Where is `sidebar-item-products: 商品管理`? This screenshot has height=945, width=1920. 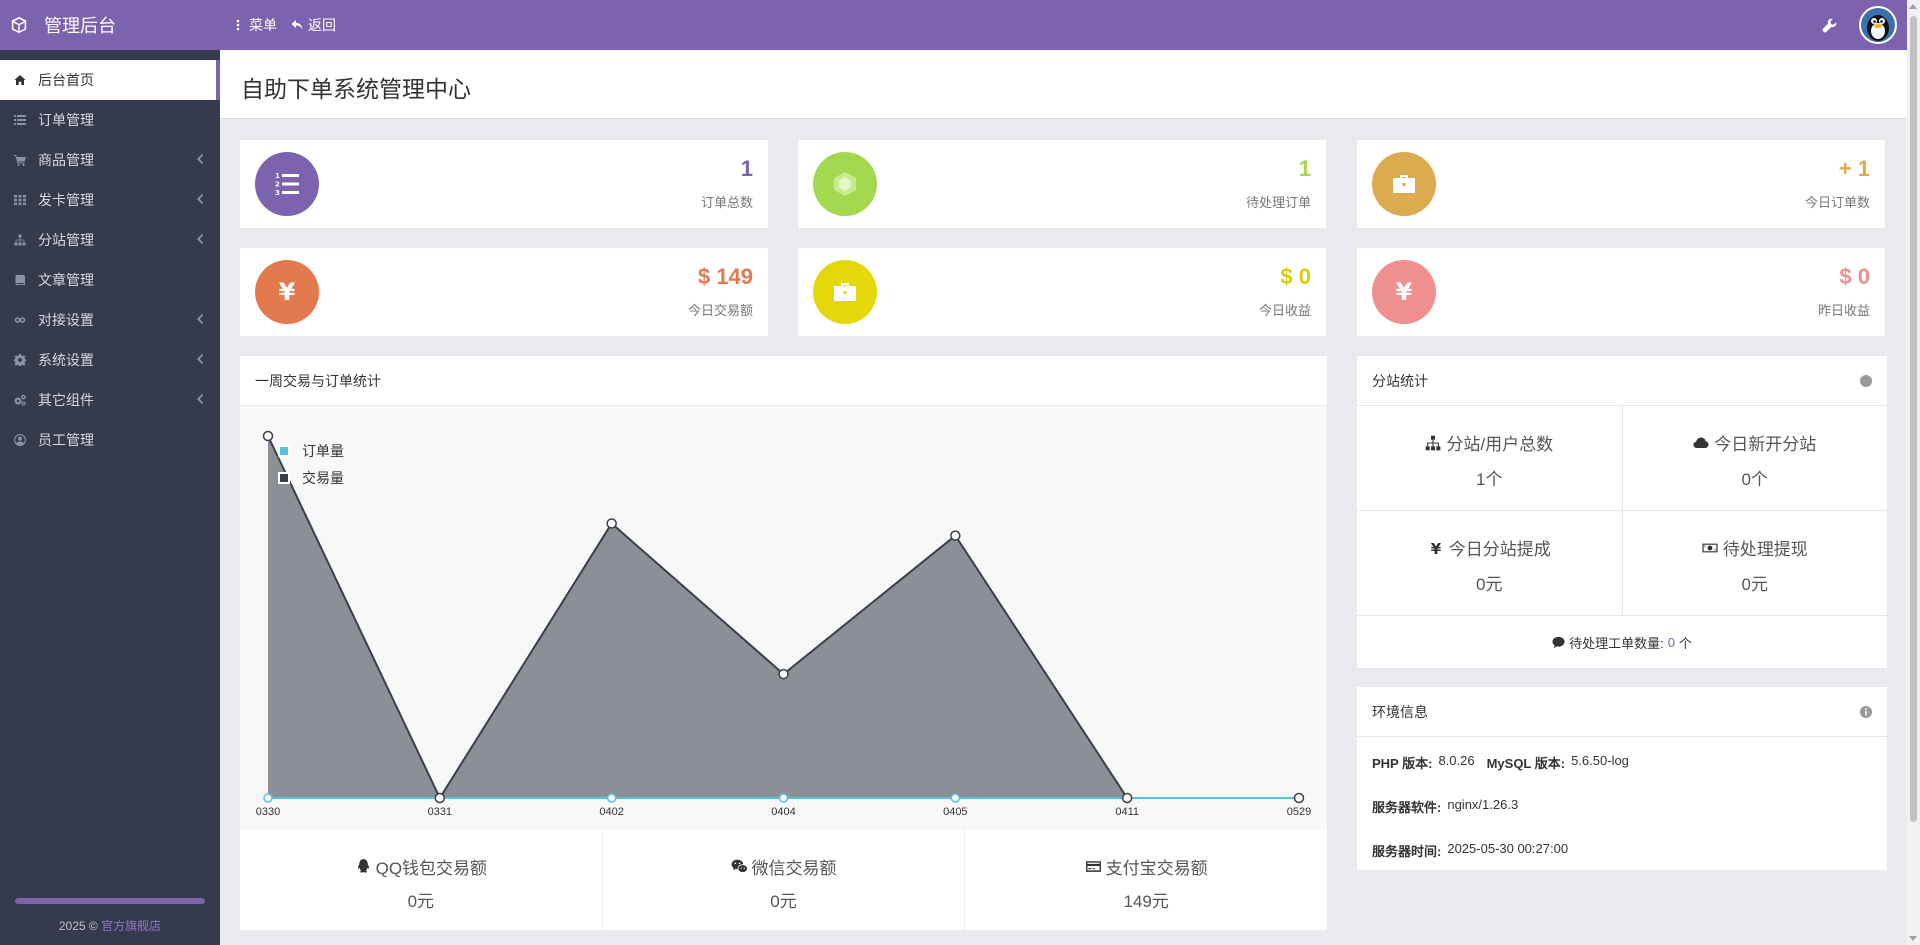
sidebar-item-products: 商品管理 is located at coordinates (110, 160).